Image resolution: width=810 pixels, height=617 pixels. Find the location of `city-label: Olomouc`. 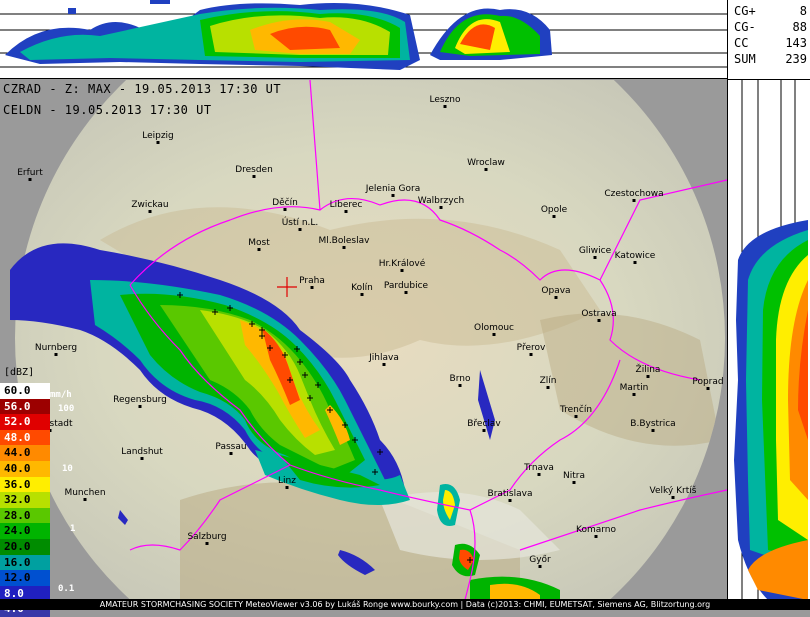

city-label: Olomouc is located at coordinates (494, 328).